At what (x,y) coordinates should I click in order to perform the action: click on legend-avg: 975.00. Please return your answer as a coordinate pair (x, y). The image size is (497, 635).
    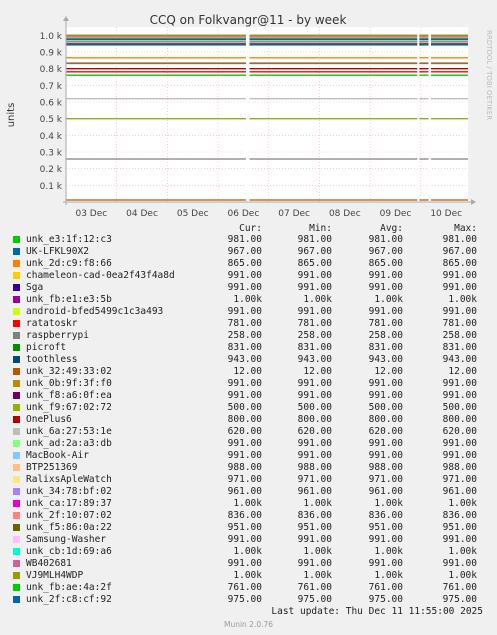
    Looking at the image, I should click on (385, 599).